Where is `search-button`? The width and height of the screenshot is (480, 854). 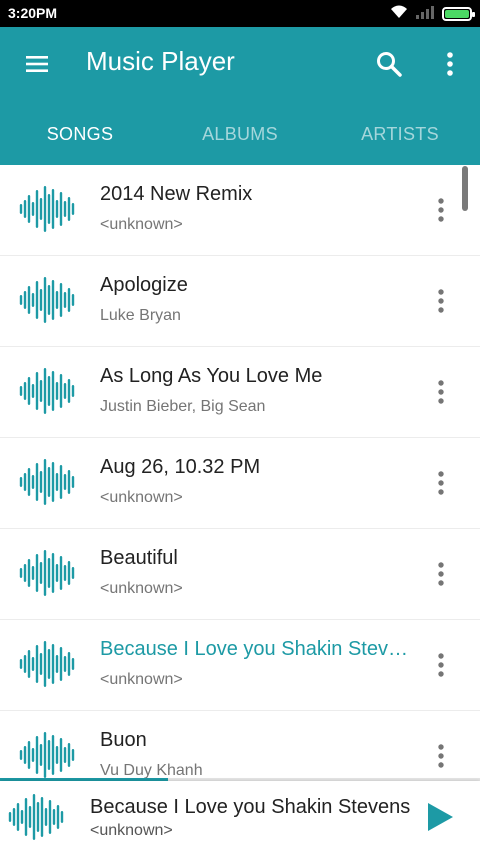
search-button is located at coordinates (389, 64).